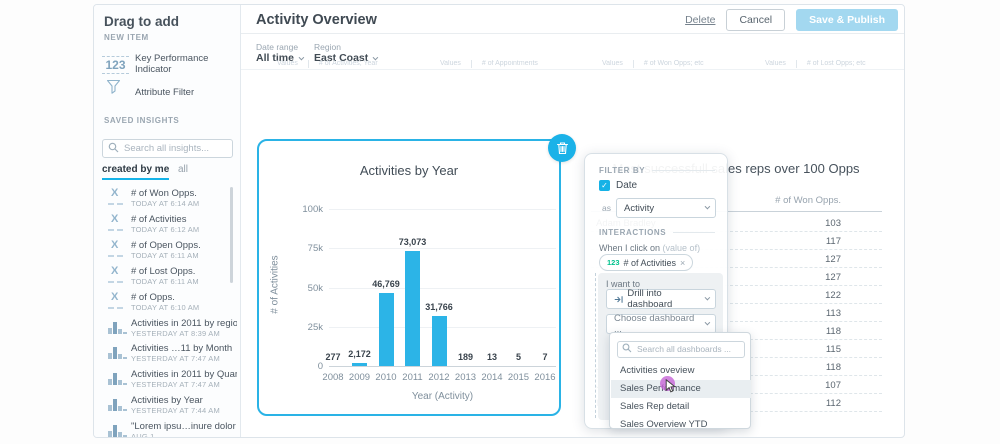 This screenshot has height=444, width=1000. What do you see at coordinates (681, 425) in the screenshot?
I see `dashboard-option: Sales Overview YTD` at bounding box center [681, 425].